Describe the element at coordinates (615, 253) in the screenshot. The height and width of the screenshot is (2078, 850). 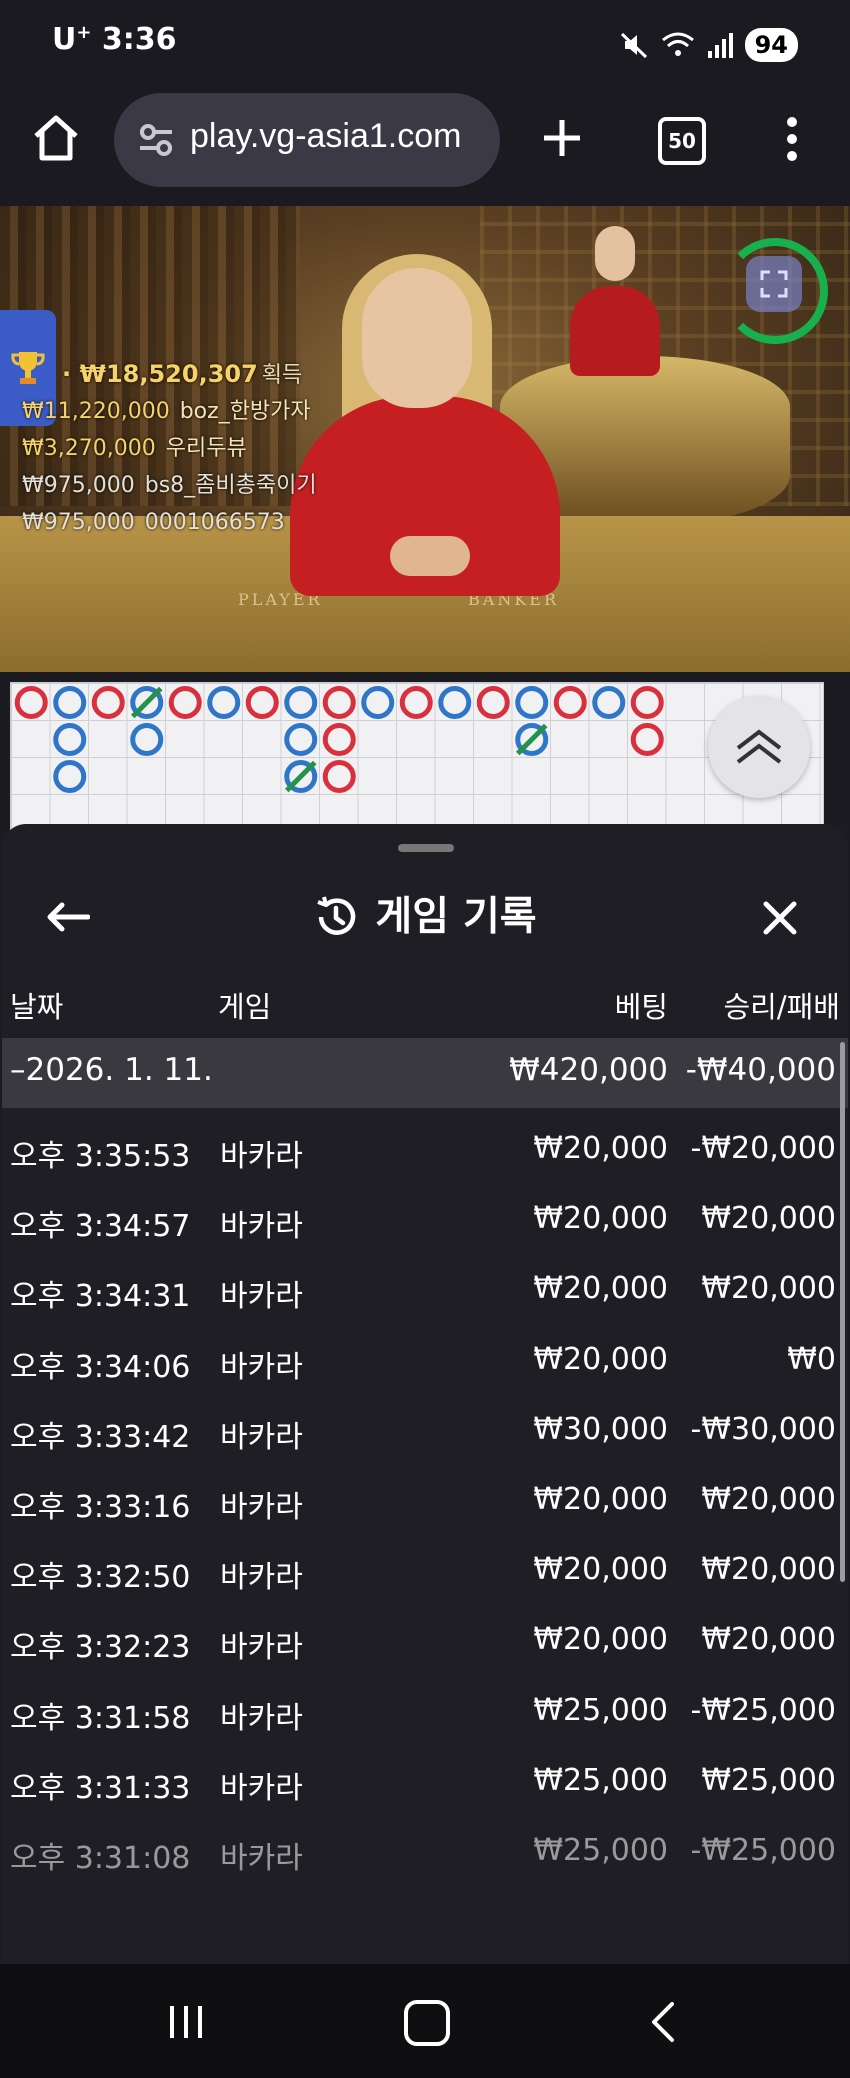
I see `background-dealer-head` at that location.